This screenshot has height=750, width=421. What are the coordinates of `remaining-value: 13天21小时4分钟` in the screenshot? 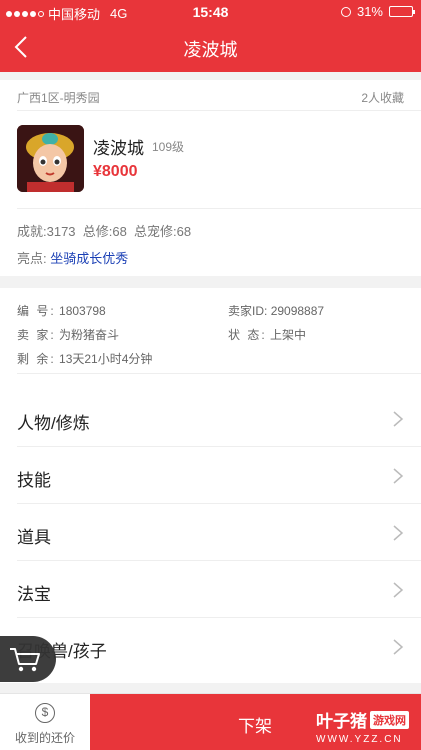 It's located at (106, 359).